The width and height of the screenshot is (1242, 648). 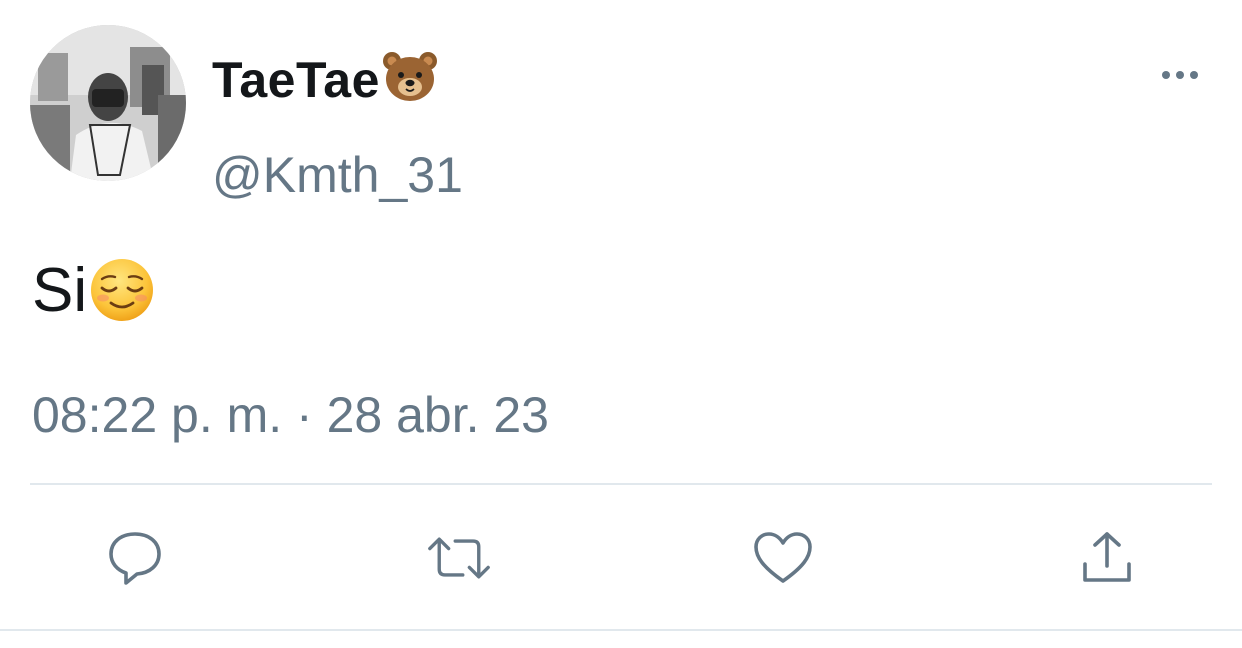 I want to click on reply-icon, so click(x=135, y=558).